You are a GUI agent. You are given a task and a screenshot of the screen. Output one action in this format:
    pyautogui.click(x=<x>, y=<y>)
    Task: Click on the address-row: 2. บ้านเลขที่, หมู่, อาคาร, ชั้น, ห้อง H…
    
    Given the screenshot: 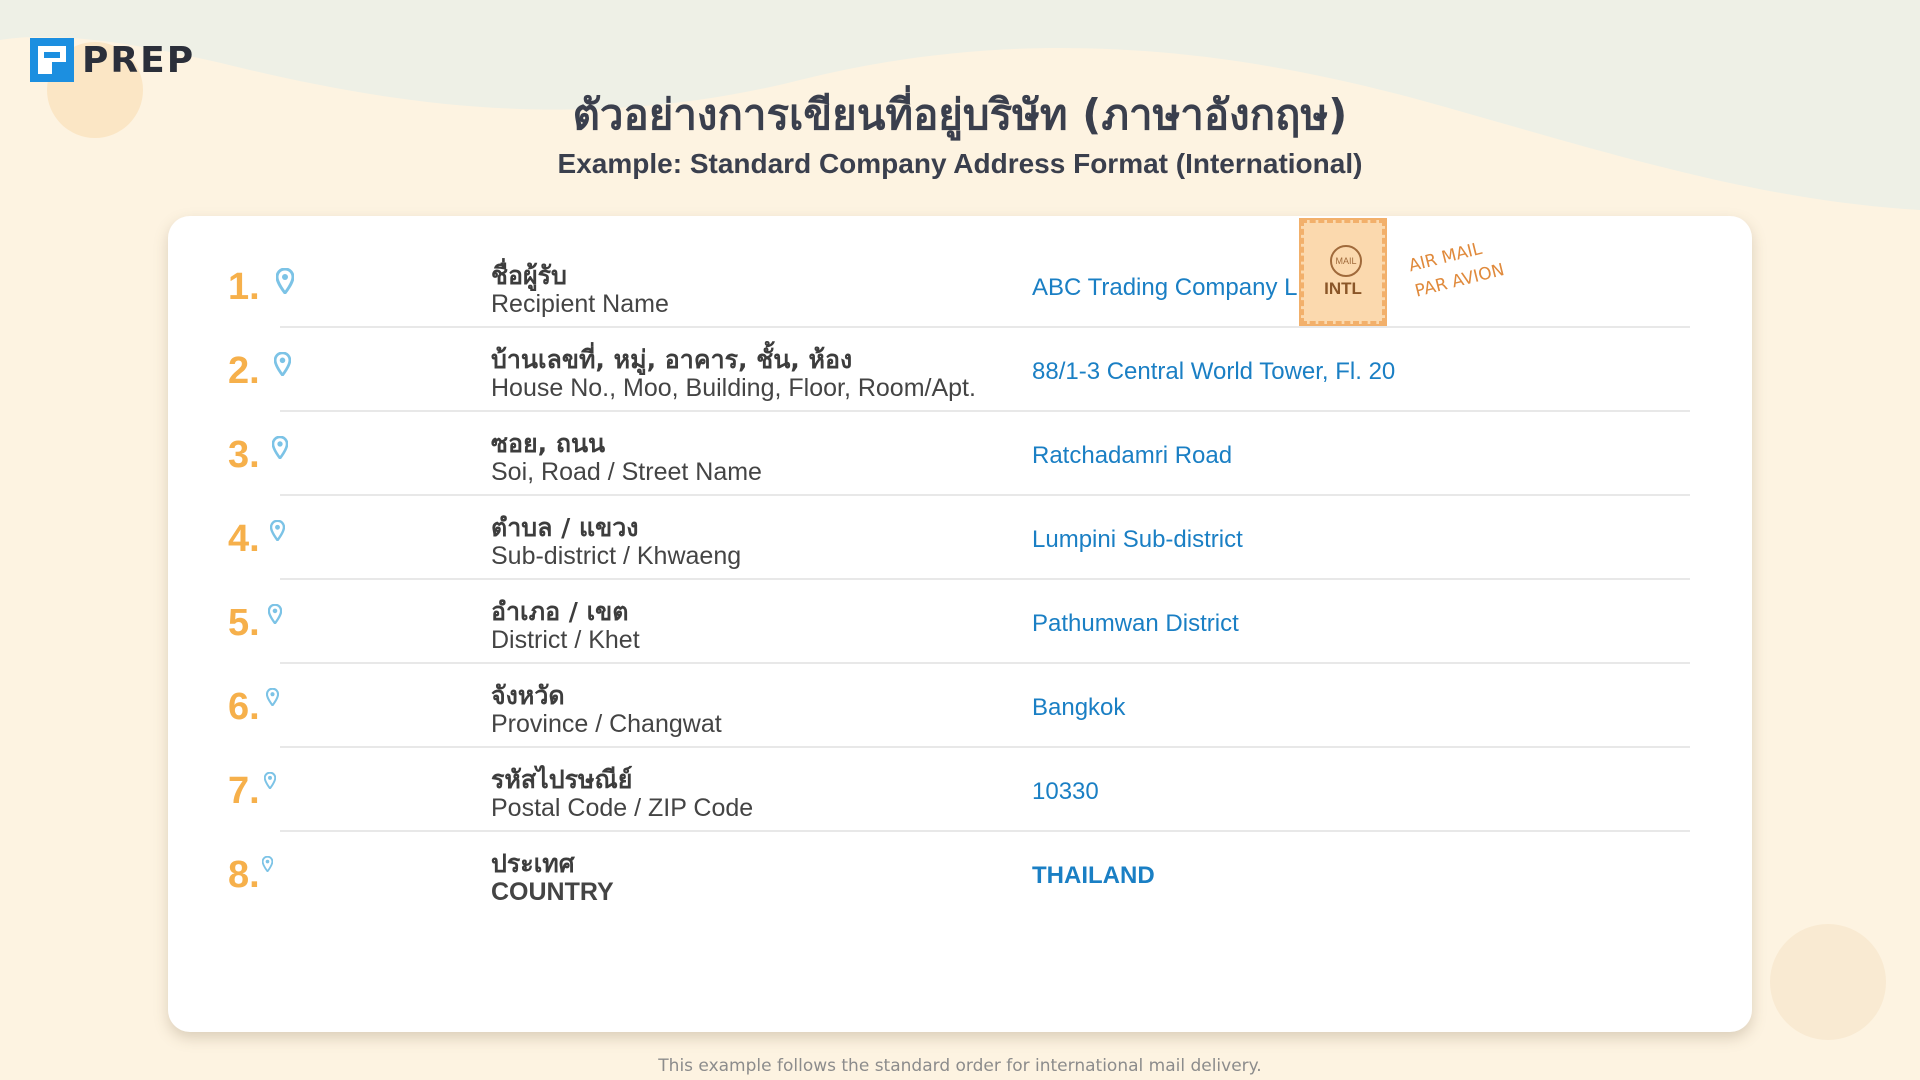 What is the action you would take?
    pyautogui.click(x=959, y=370)
    